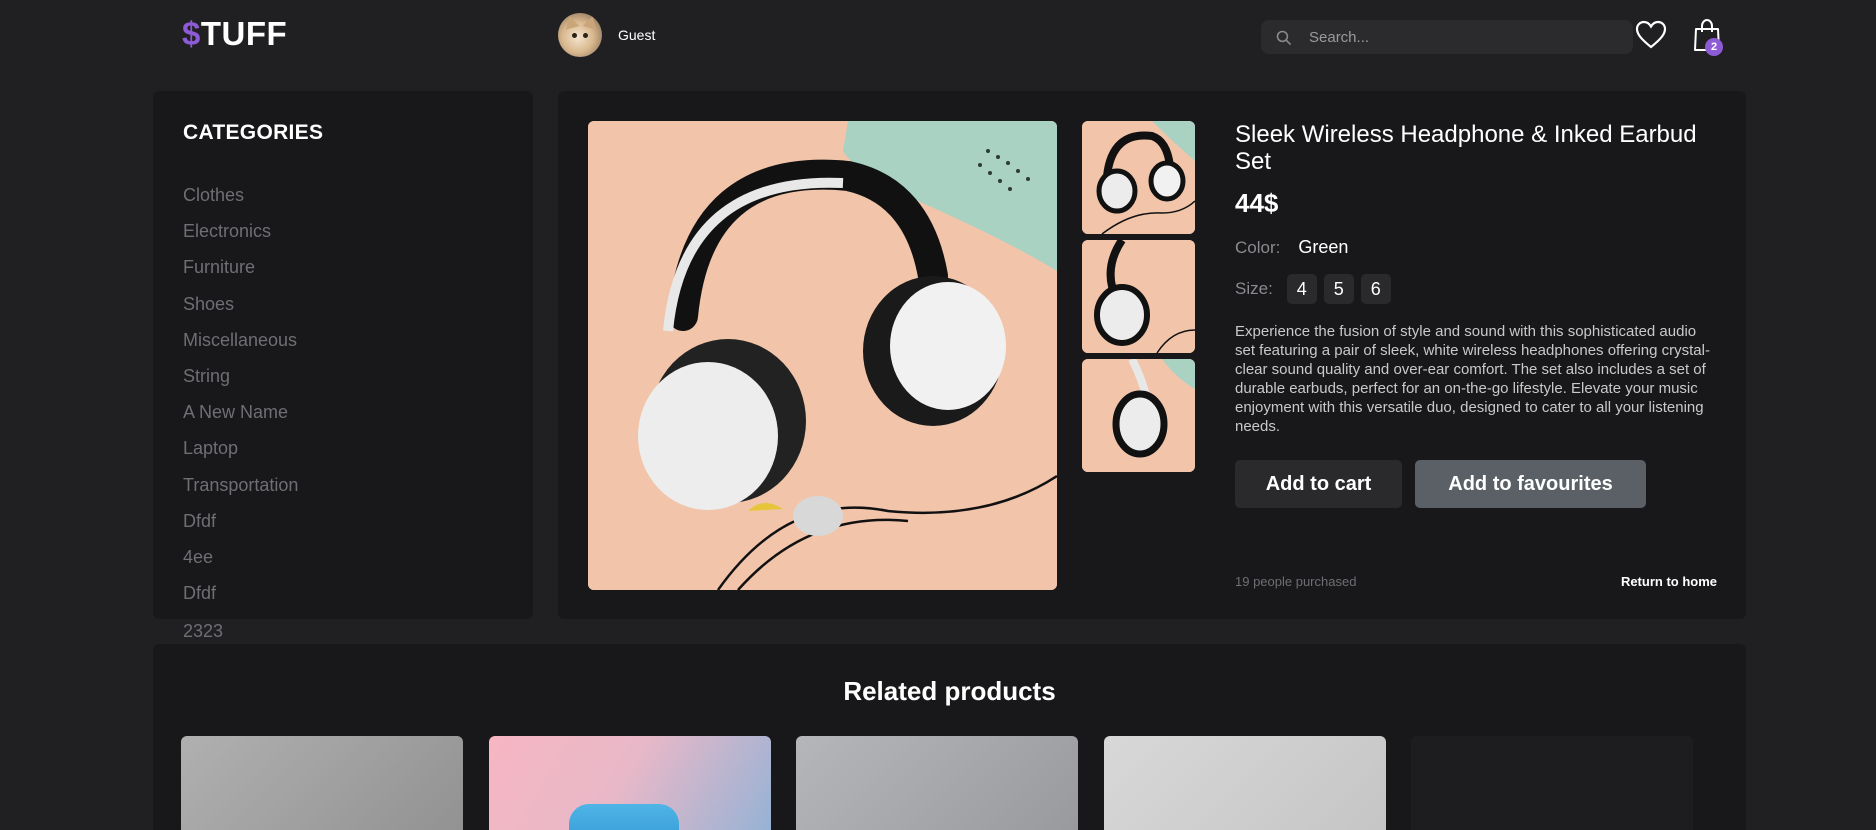 The height and width of the screenshot is (830, 1876). Describe the element at coordinates (240, 202) in the screenshot. I see `category-item-clothes: Clothes` at that location.